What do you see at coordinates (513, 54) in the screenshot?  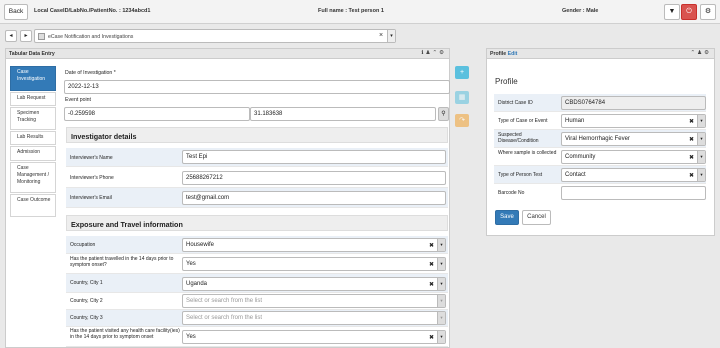 I see `profile-edit-link: Edit` at bounding box center [513, 54].